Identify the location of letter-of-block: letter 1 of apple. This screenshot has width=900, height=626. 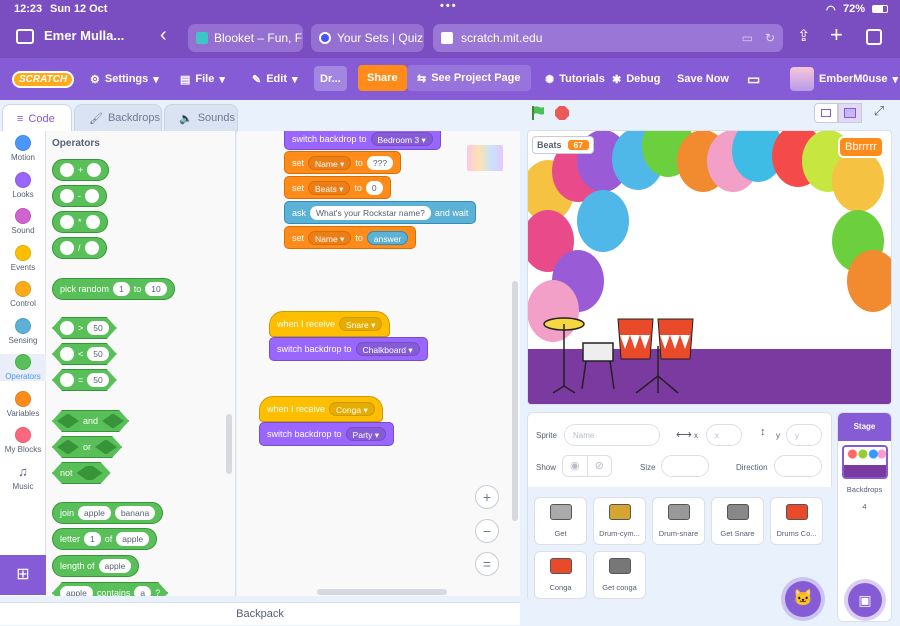
(105, 539).